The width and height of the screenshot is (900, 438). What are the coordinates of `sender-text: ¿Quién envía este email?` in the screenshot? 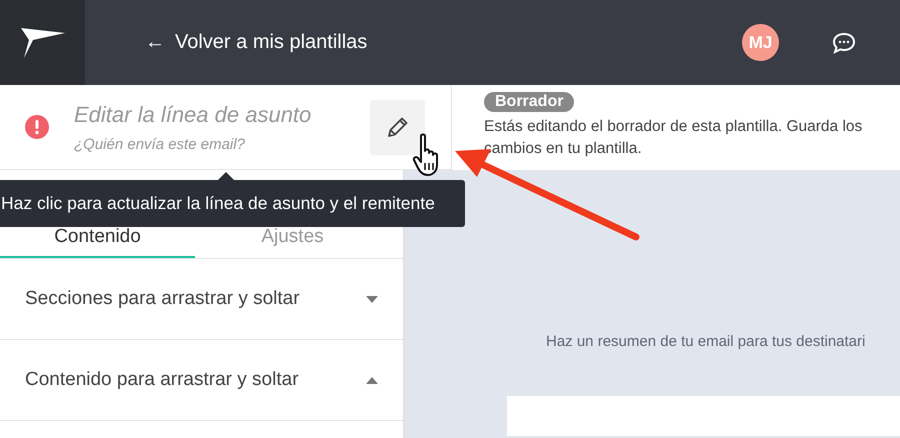 It's located at (160, 144).